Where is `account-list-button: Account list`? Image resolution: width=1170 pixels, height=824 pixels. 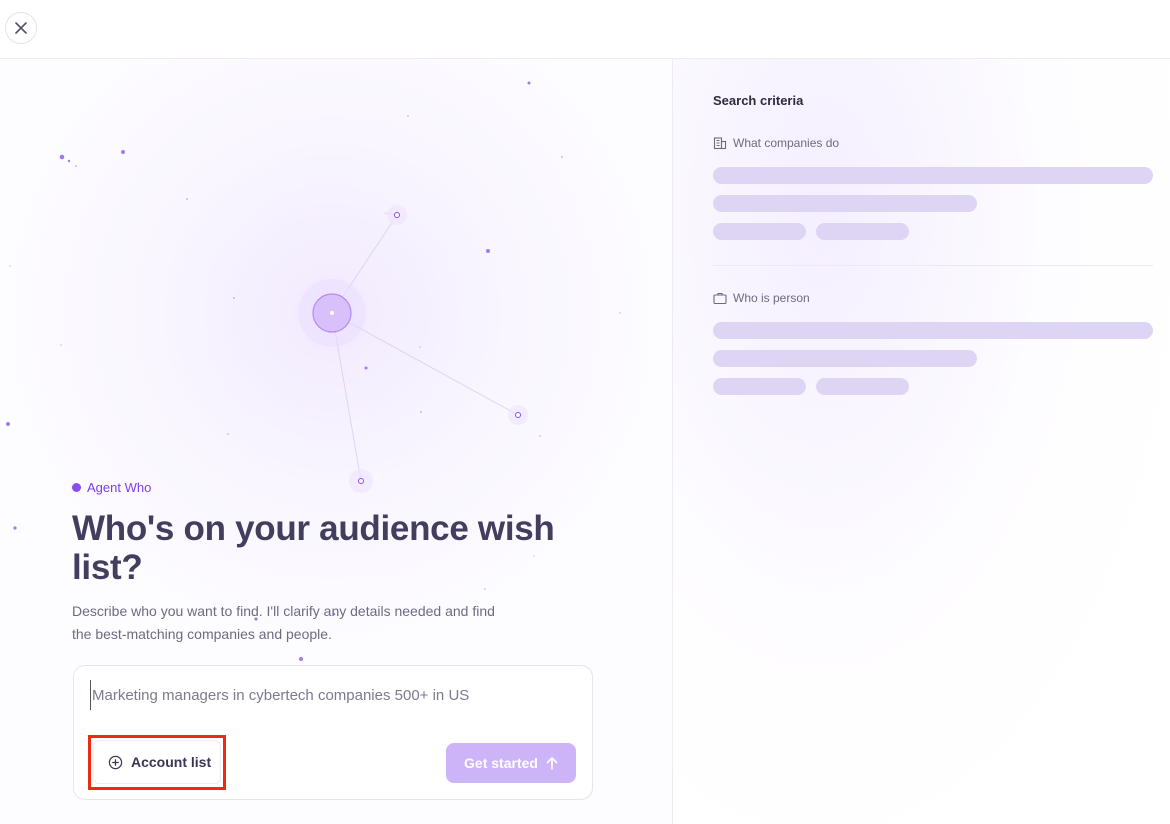
account-list-button: Account list is located at coordinates (157, 762).